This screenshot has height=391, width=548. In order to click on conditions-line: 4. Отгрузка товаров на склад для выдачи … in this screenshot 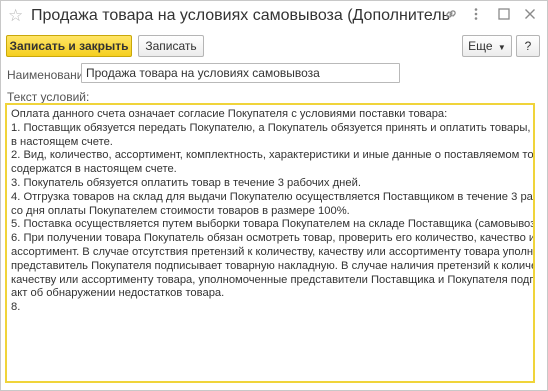, I will do `click(273, 196)`.